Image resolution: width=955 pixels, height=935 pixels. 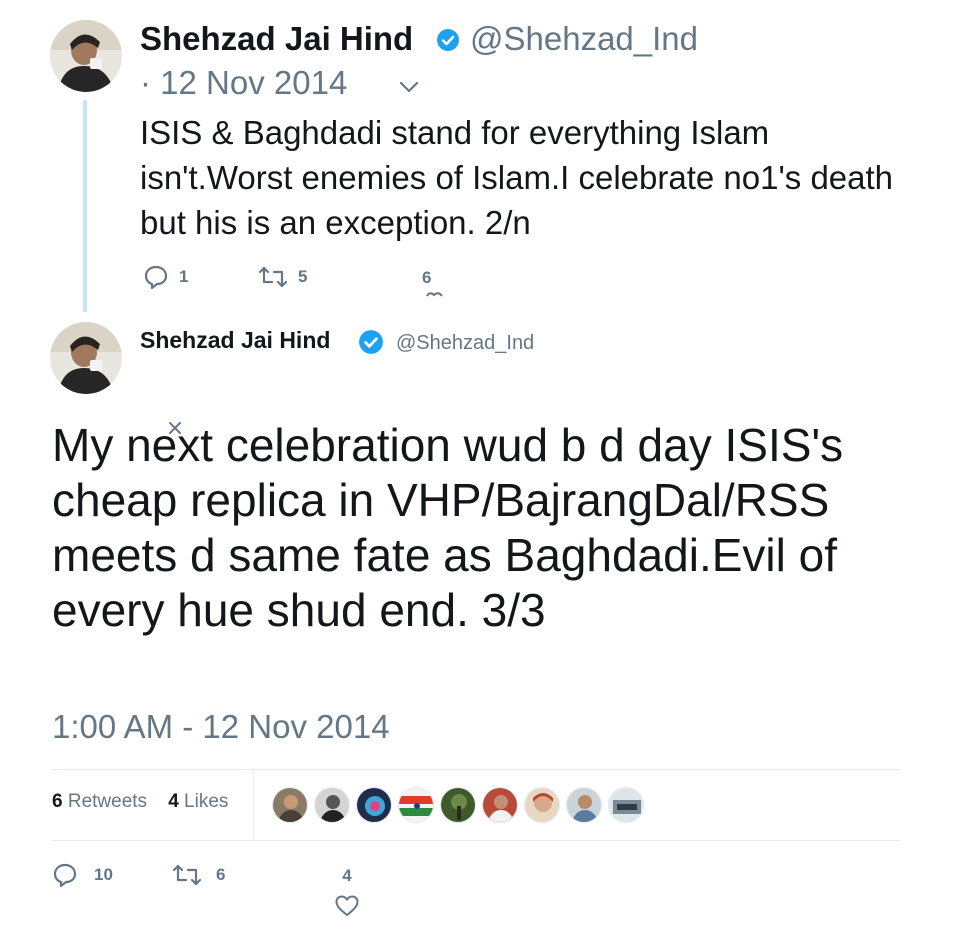 I want to click on retweet-count: 5, so click(x=303, y=276).